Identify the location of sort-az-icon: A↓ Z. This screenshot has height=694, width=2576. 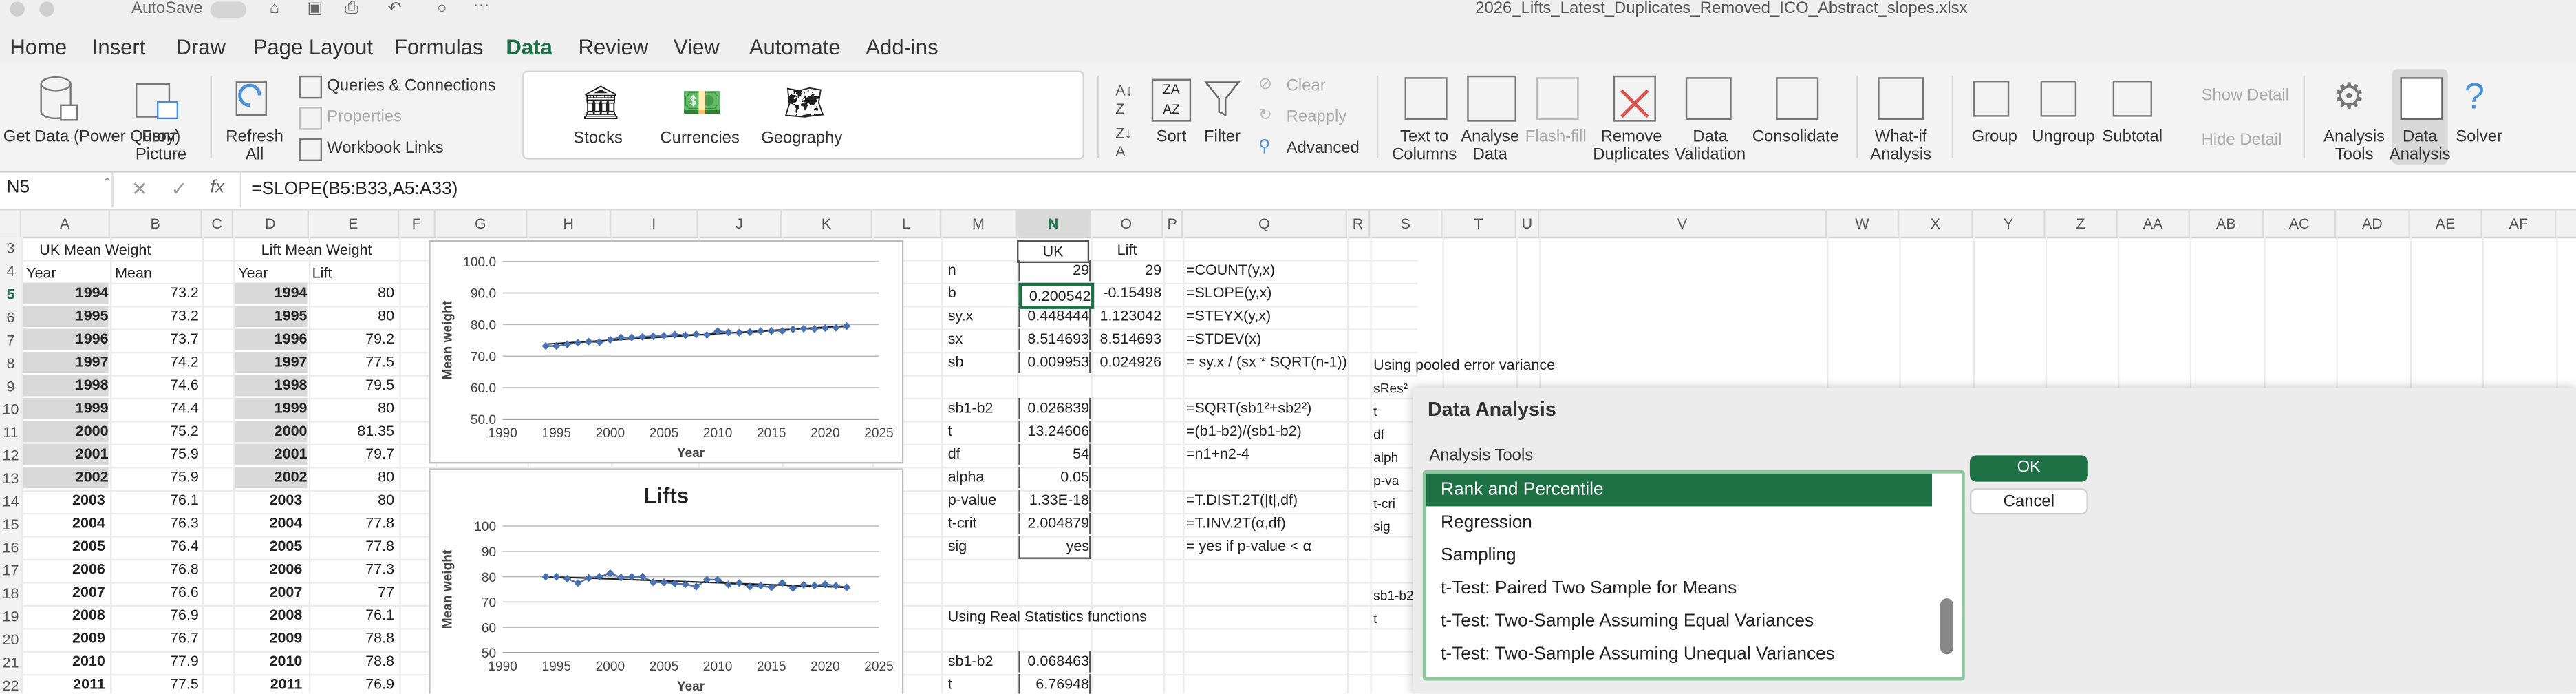
(1124, 100).